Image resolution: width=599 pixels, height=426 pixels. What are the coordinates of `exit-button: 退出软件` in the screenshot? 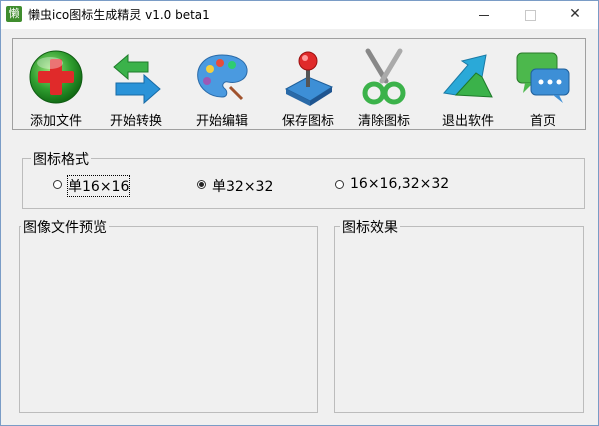 It's located at (468, 88).